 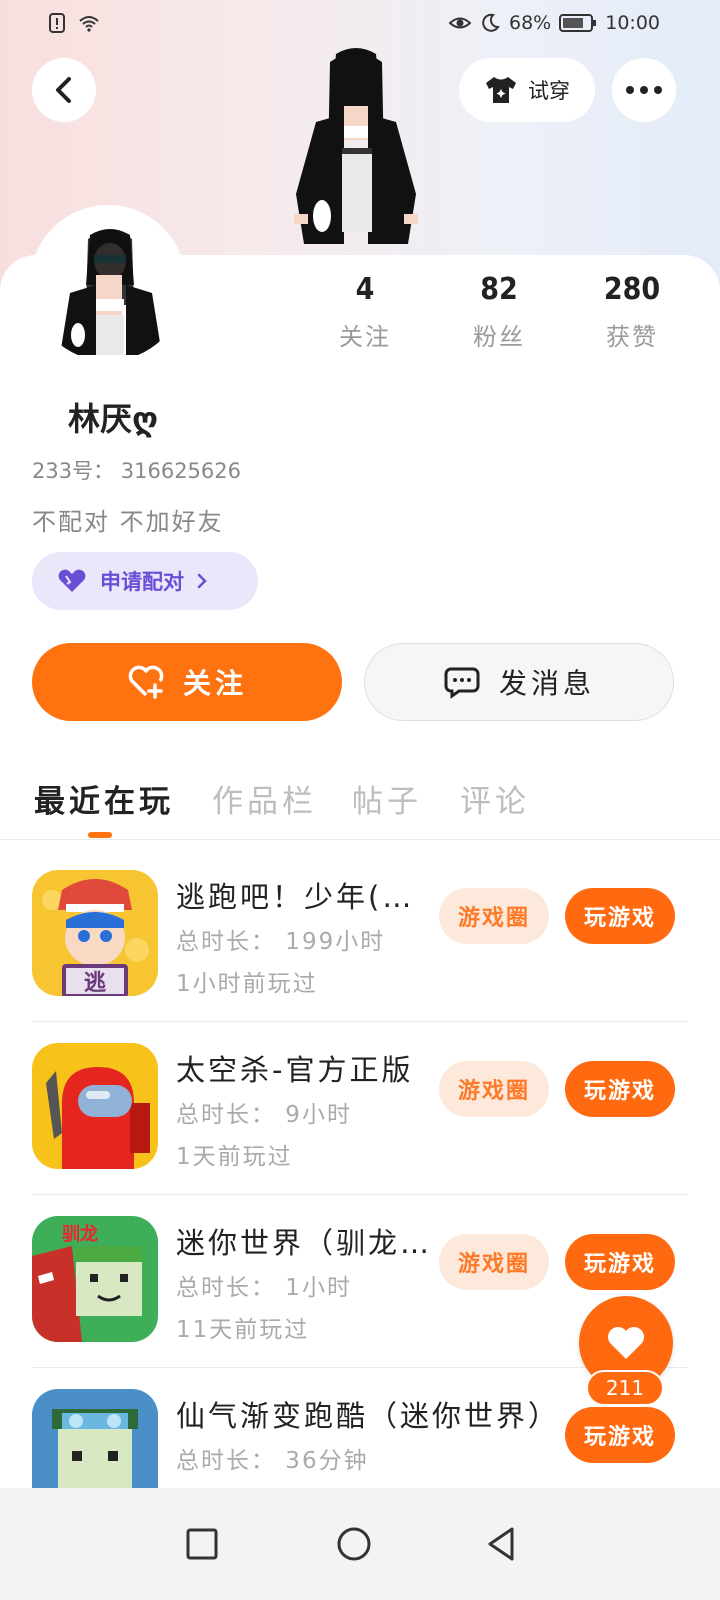 I want to click on game-title: 仙气渐变跑酷（迷你世界）, so click(x=368, y=1416).